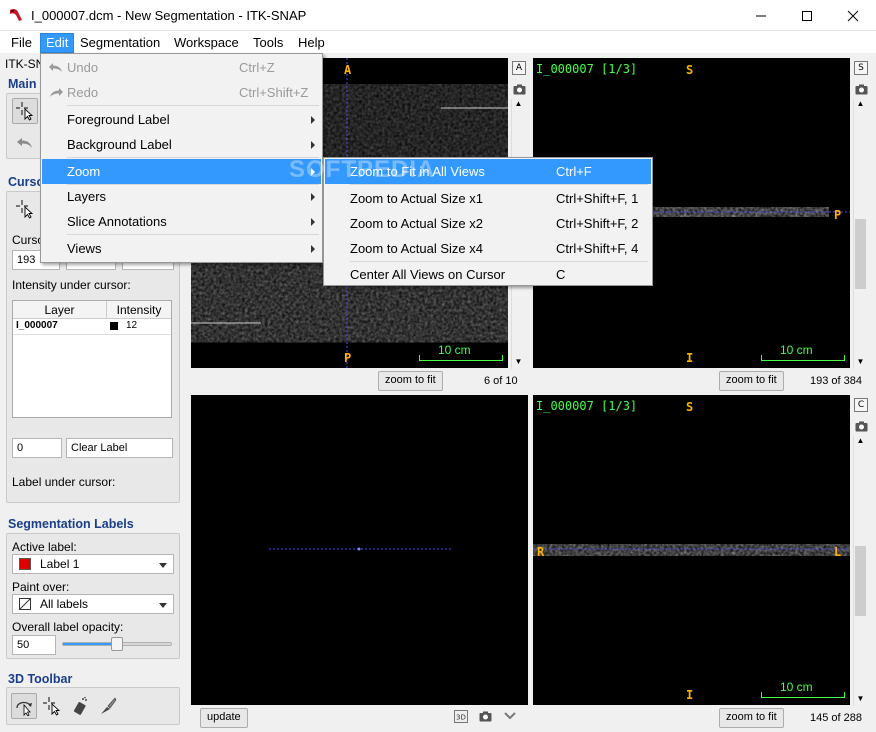 The image size is (876, 732). Describe the element at coordinates (751, 381) in the screenshot. I see `sagittal-zoom-to-fit-button: zoom to fit` at that location.